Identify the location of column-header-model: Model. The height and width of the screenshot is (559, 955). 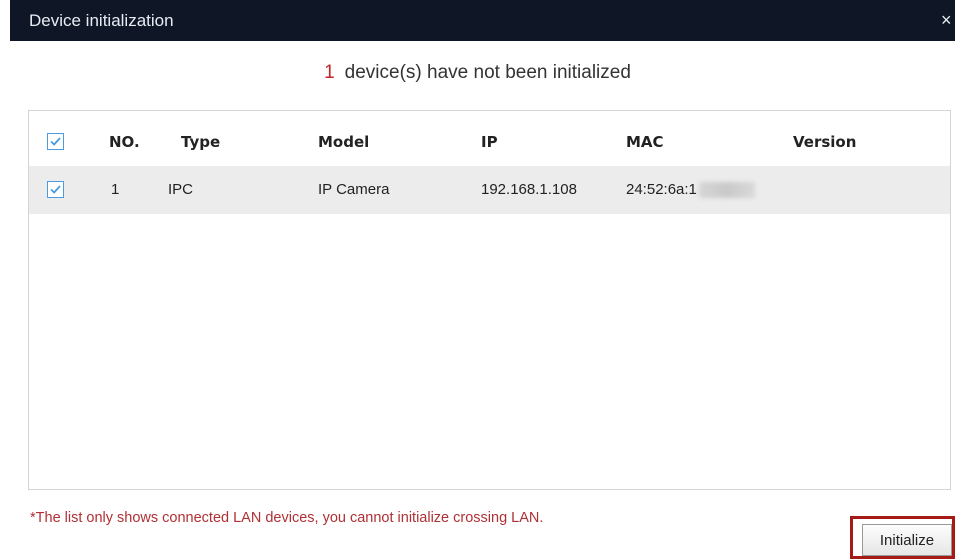
(343, 142).